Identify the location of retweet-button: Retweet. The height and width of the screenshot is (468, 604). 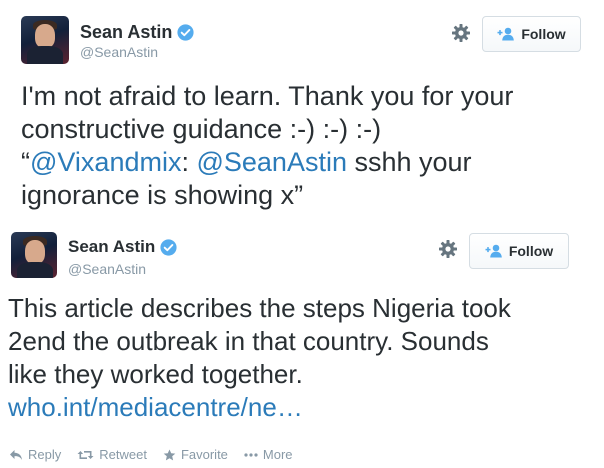
(112, 454).